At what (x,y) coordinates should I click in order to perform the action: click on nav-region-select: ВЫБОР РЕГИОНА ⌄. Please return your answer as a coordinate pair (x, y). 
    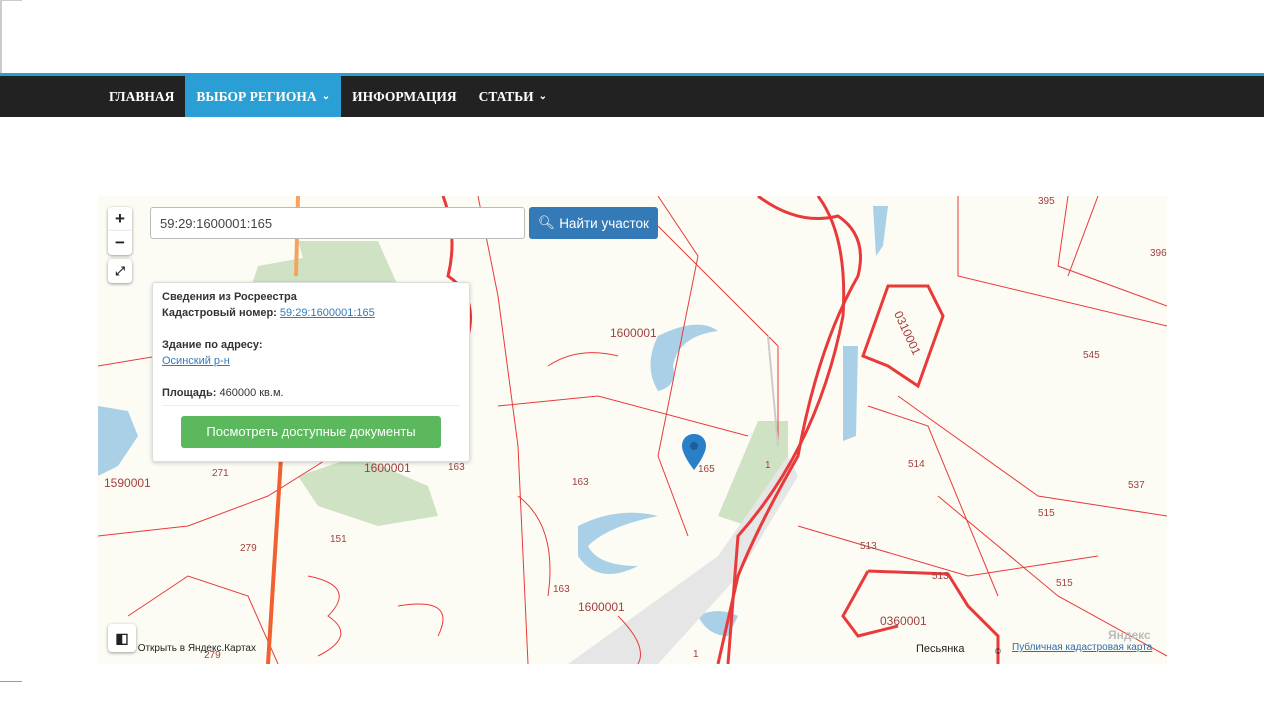
    Looking at the image, I should click on (263, 96).